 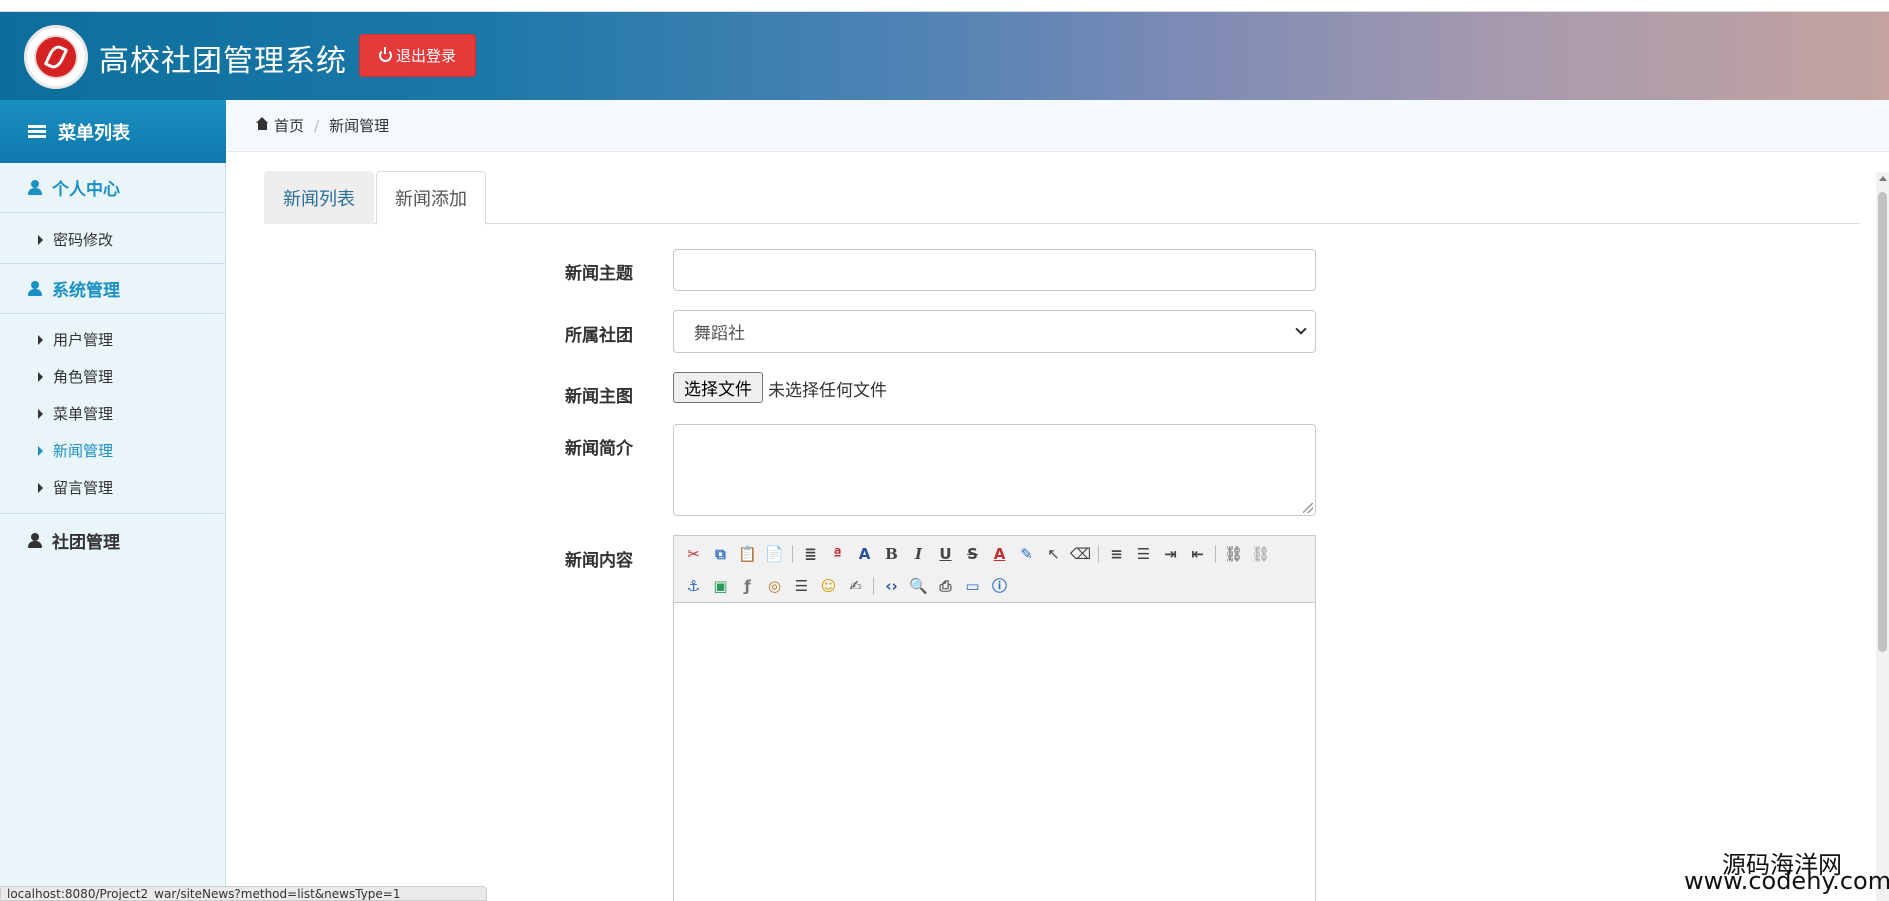 I want to click on page-scrollbar, so click(x=1882, y=536).